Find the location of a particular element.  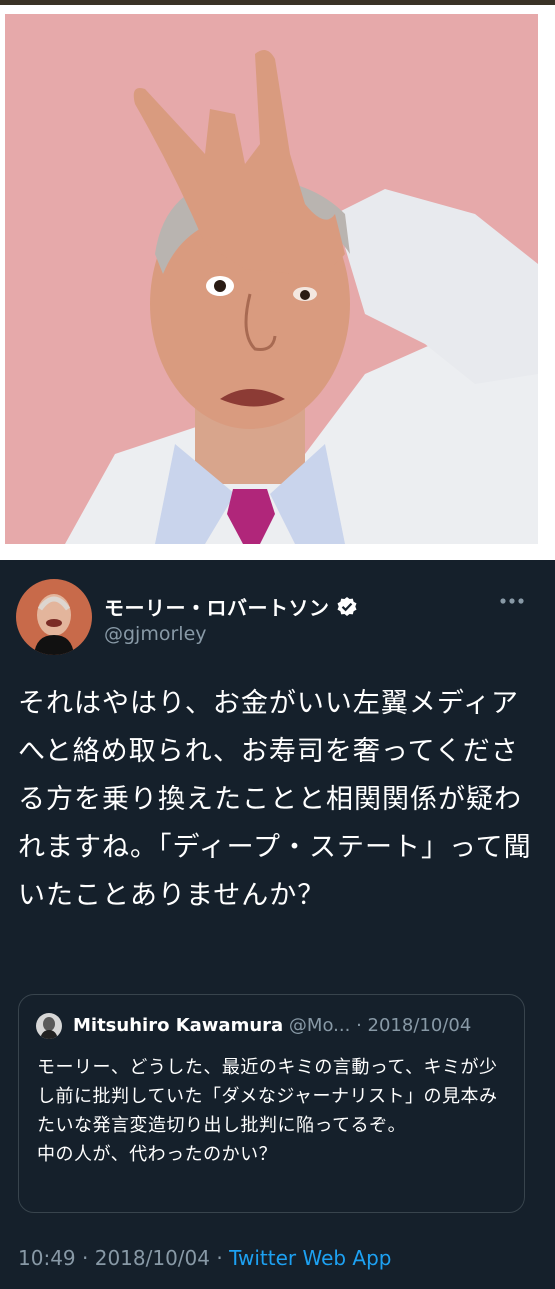

tweet-date: 2018/10/04 is located at coordinates (152, 1258).